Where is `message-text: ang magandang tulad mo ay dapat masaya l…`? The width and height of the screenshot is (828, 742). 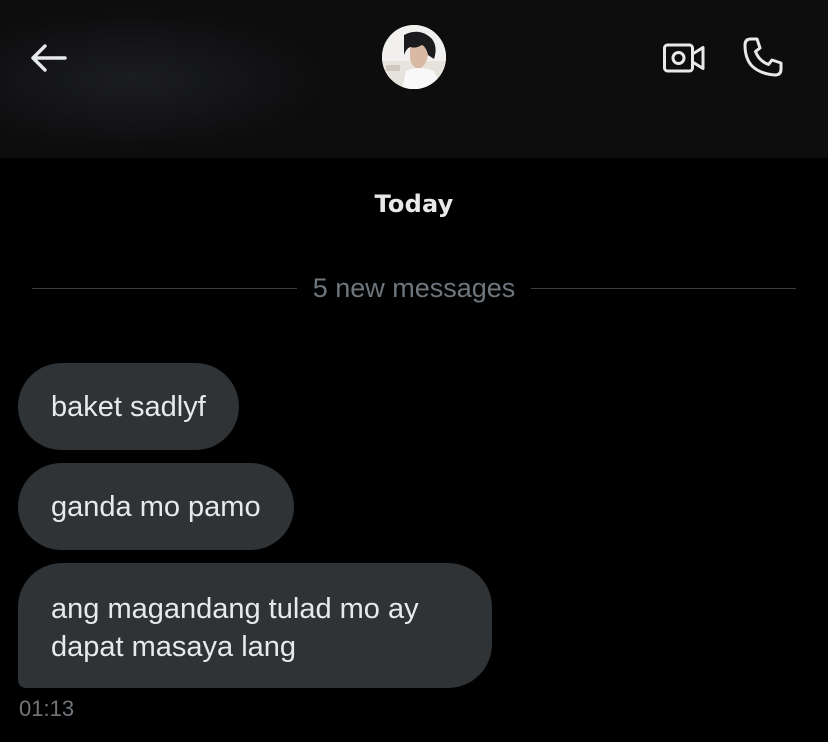
message-text: ang magandang tulad mo ay dapat masaya l… is located at coordinates (235, 627).